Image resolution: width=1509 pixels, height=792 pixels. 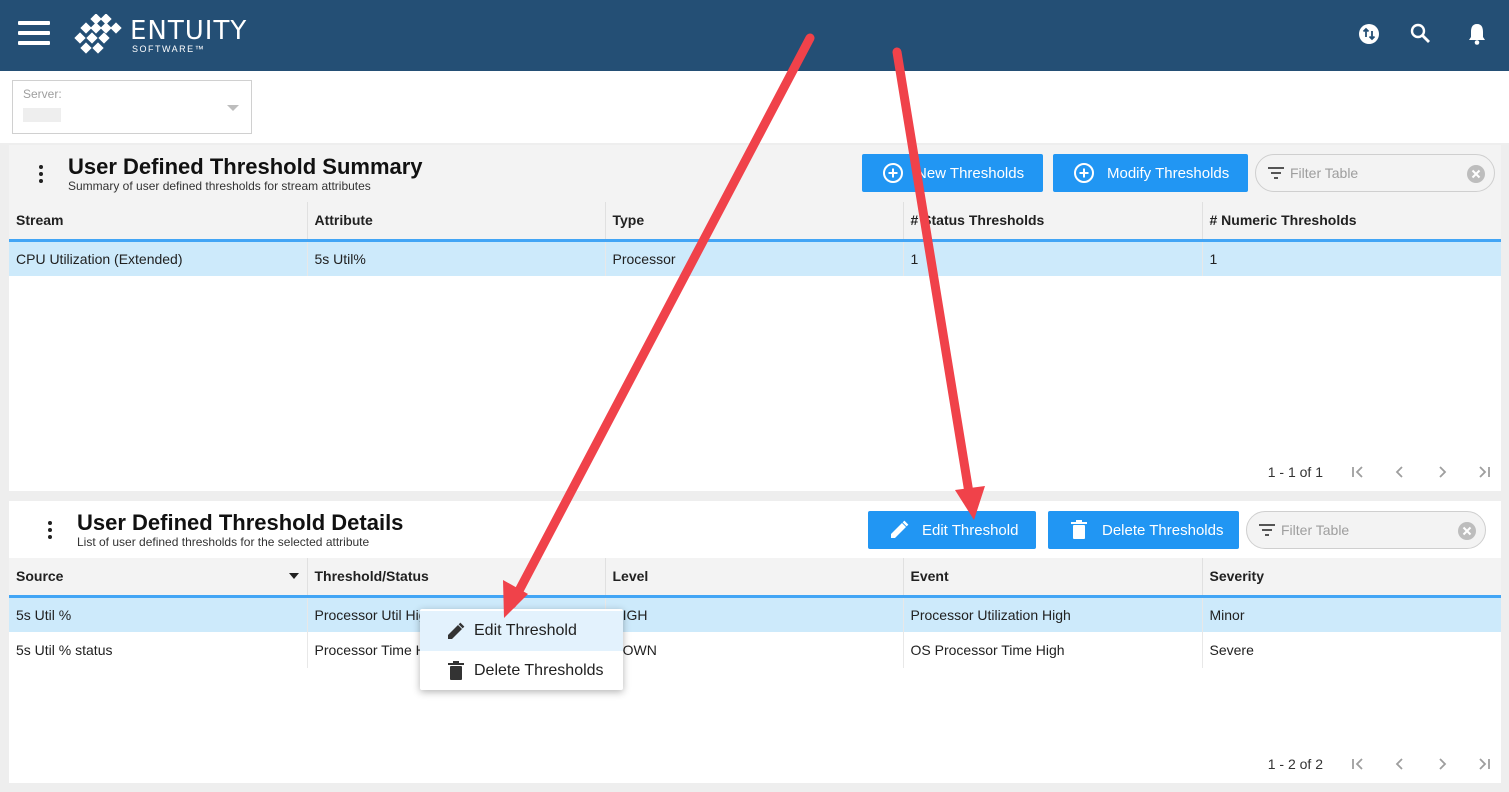 I want to click on context-edit-label: Edit Threshold, so click(x=525, y=630).